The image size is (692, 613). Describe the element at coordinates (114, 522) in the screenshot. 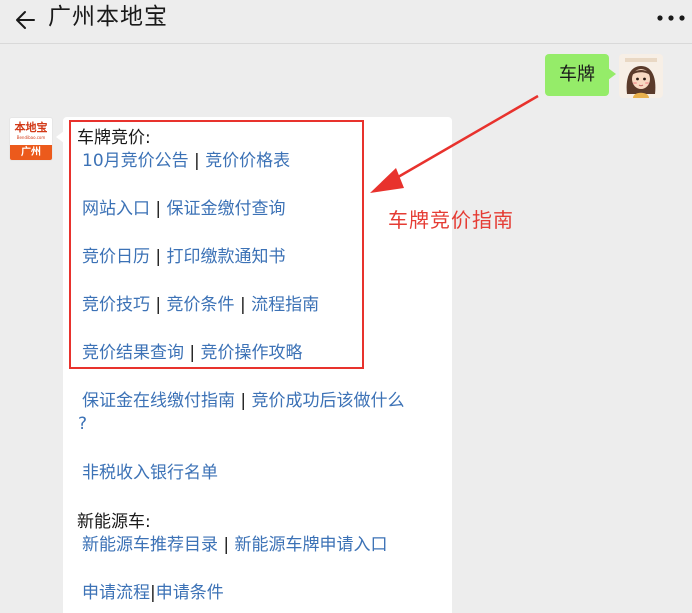

I see `section-heading-new-energy: 新能源车:` at that location.